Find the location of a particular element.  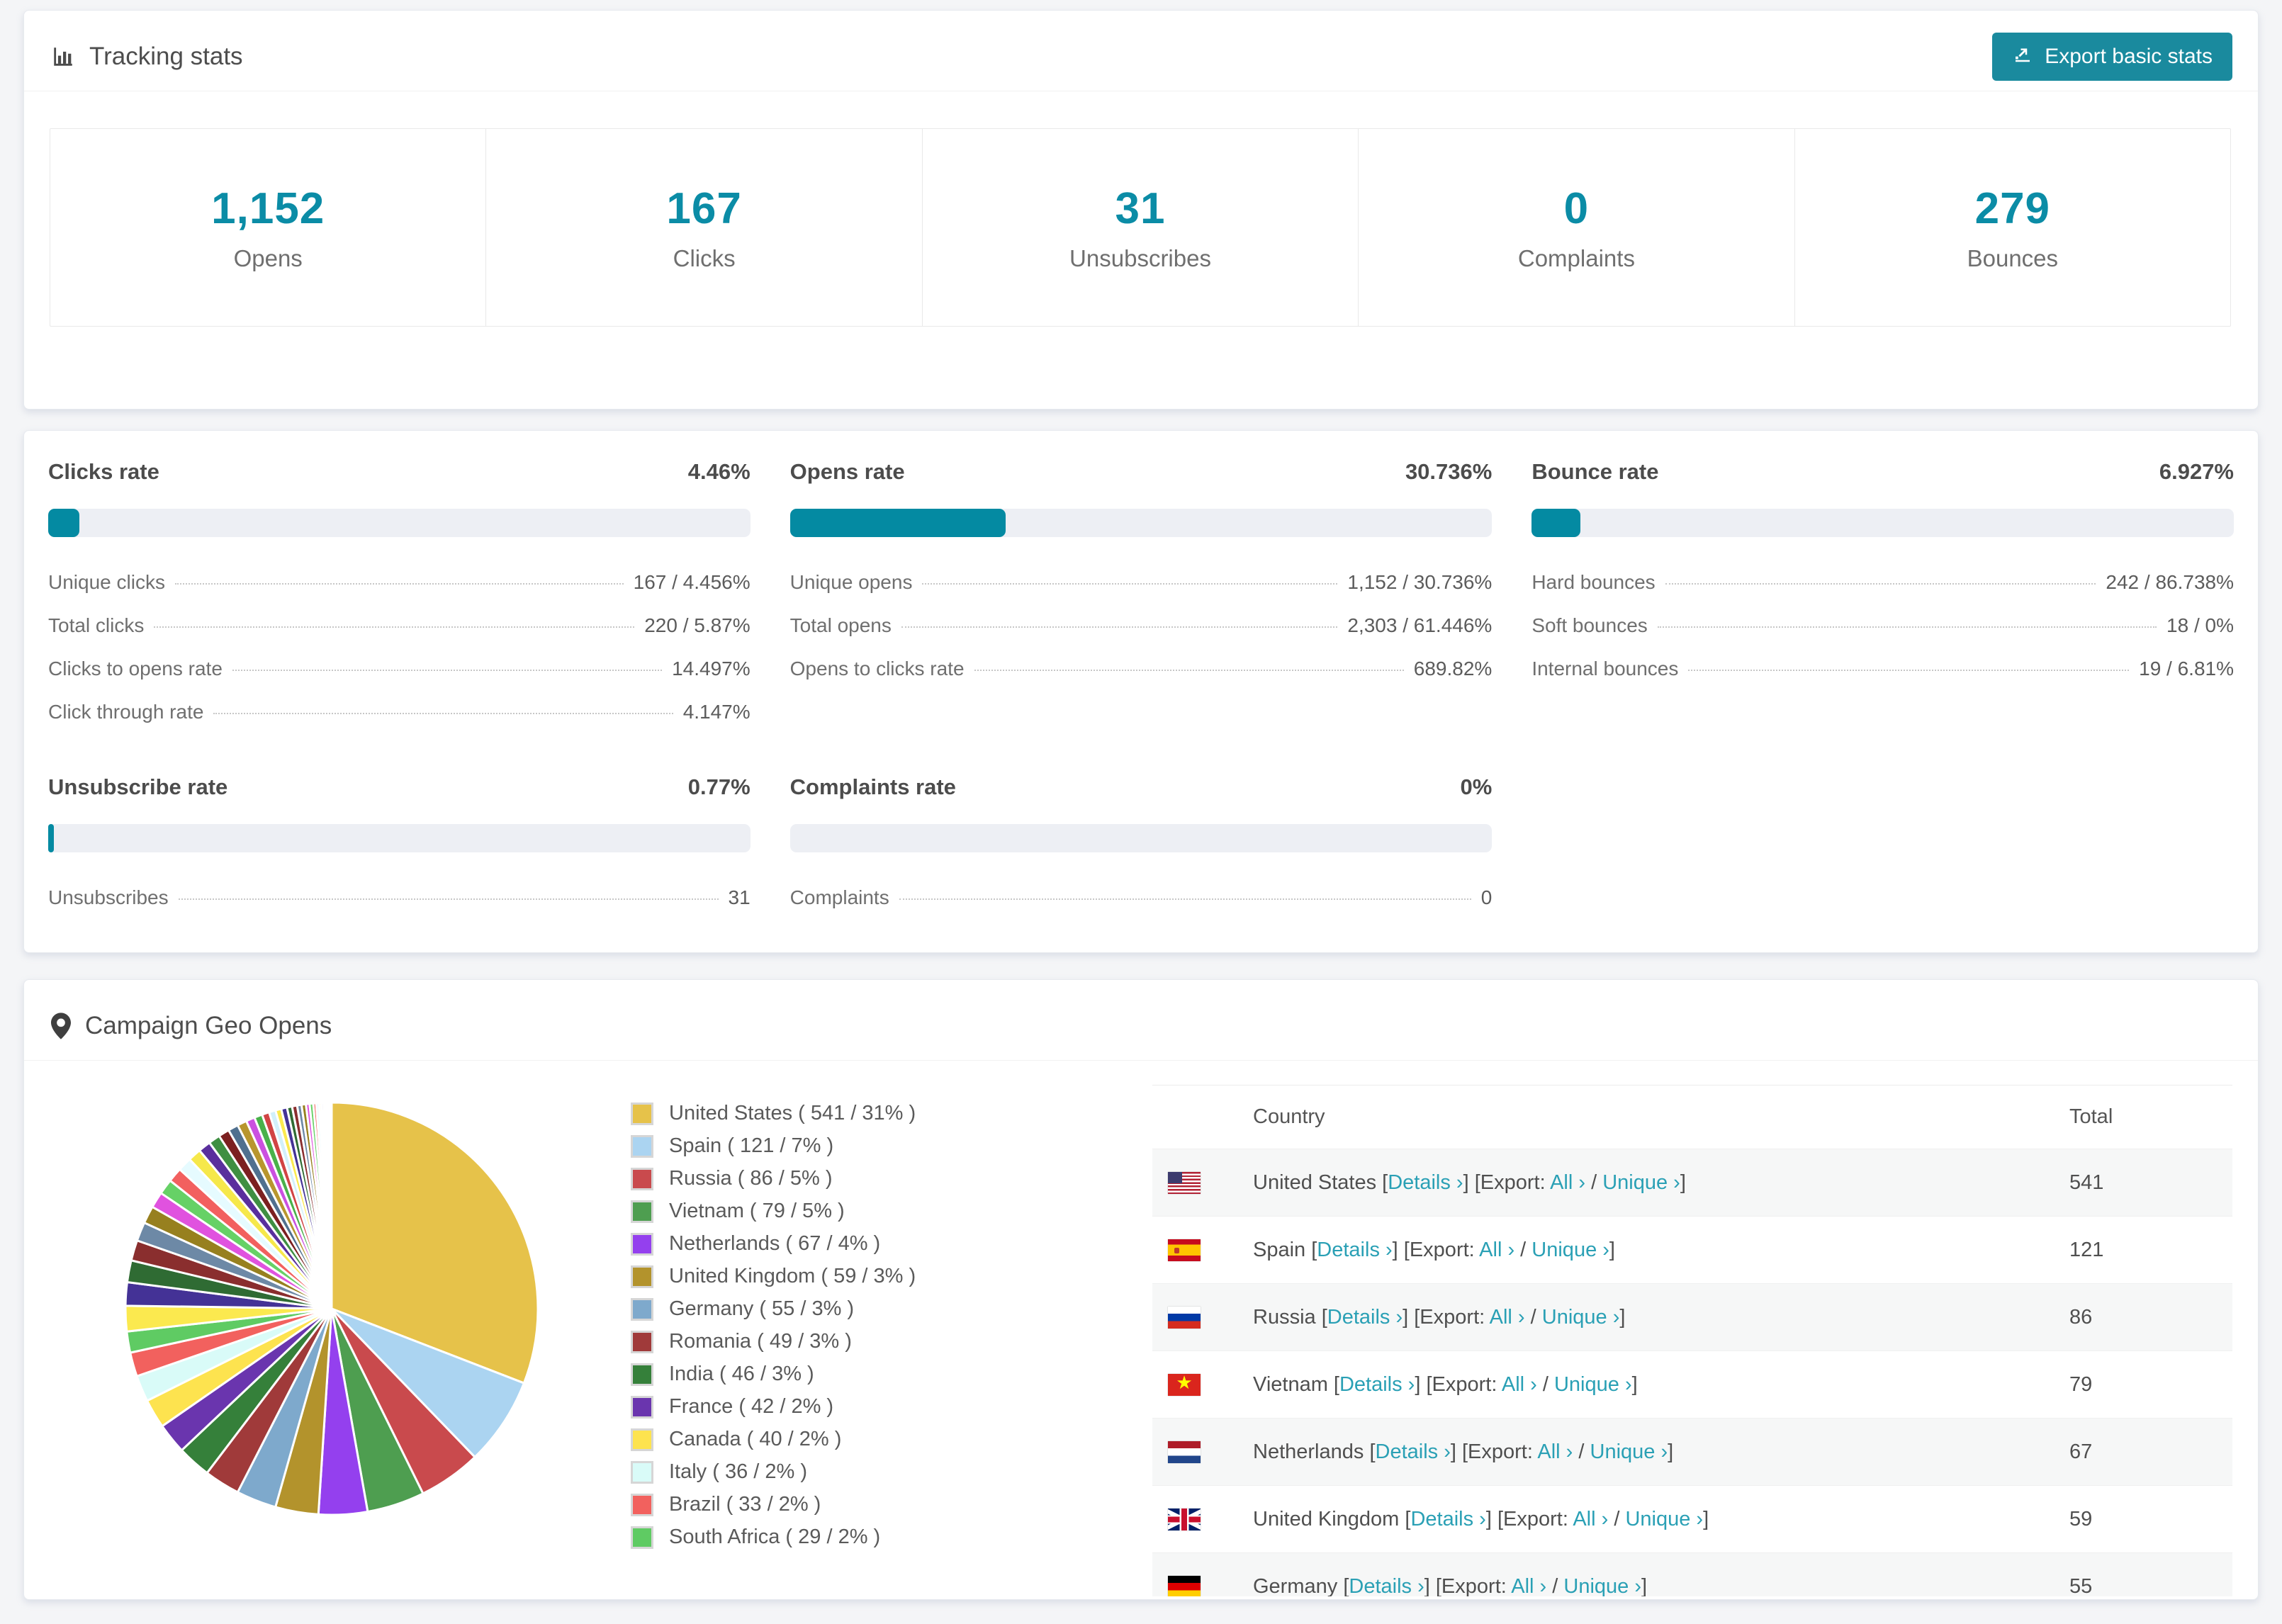

rate-row-value: 242 / 86.738% is located at coordinates (2170, 582).